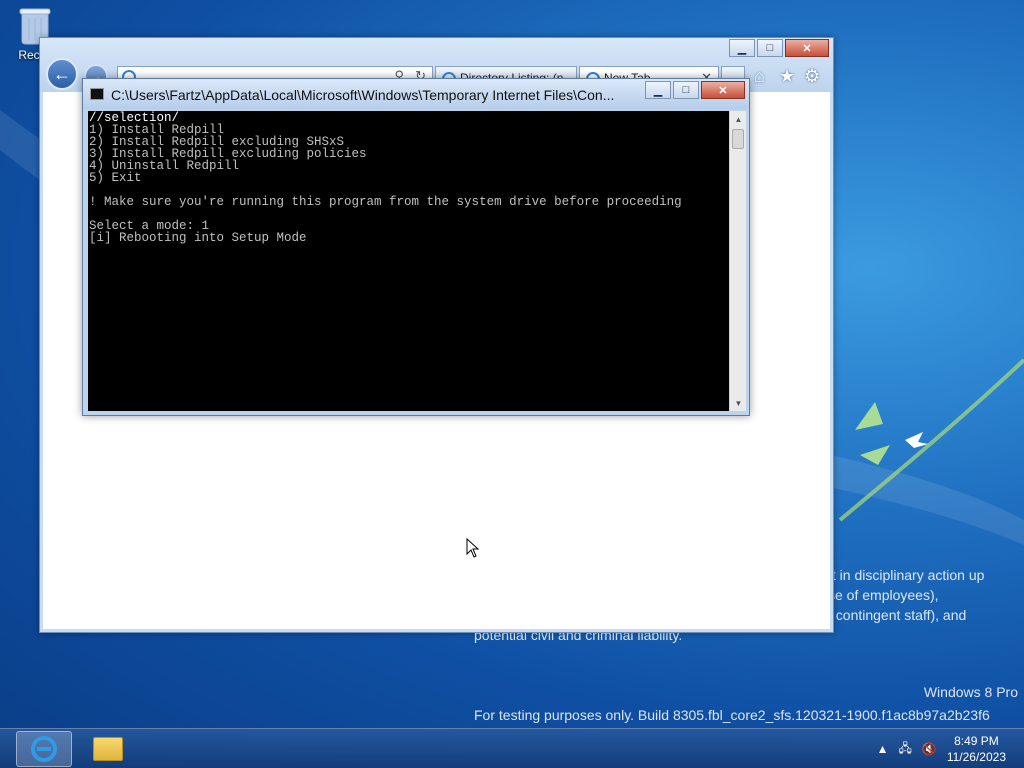  I want to click on volume-muted-icon: 🔇, so click(929, 749).